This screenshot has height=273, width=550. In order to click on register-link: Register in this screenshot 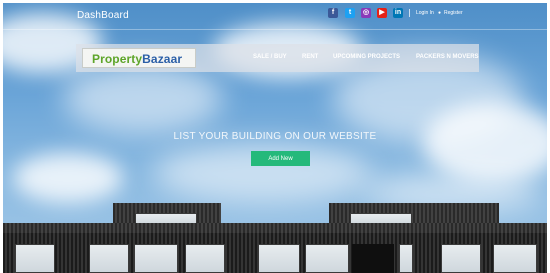, I will do `click(453, 13)`.